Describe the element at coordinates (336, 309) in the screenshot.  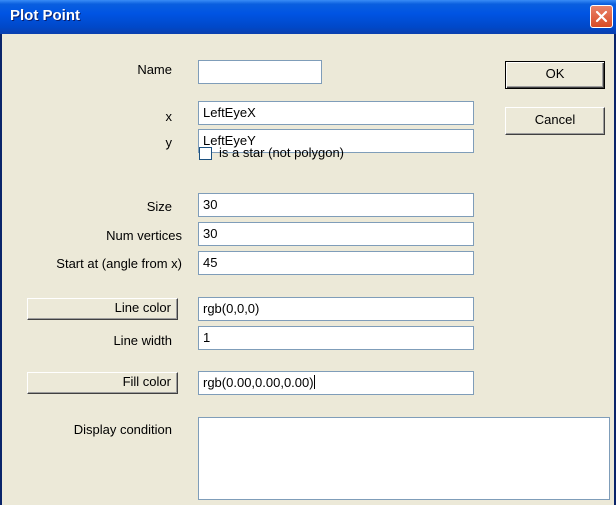
I see `line-color-field: rgb(0,0,0)` at that location.